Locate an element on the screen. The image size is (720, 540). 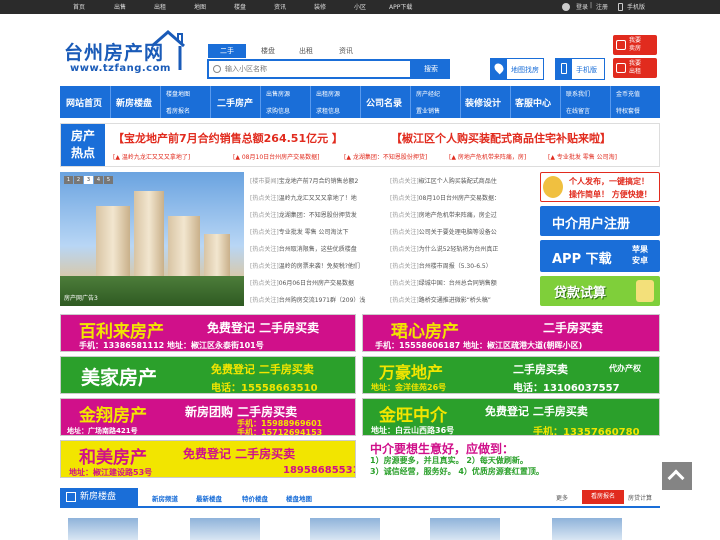
hot-headline-2: 【椒江区个人购买装配式商品住宅补贴来啦】 is located at coordinates (501, 138).